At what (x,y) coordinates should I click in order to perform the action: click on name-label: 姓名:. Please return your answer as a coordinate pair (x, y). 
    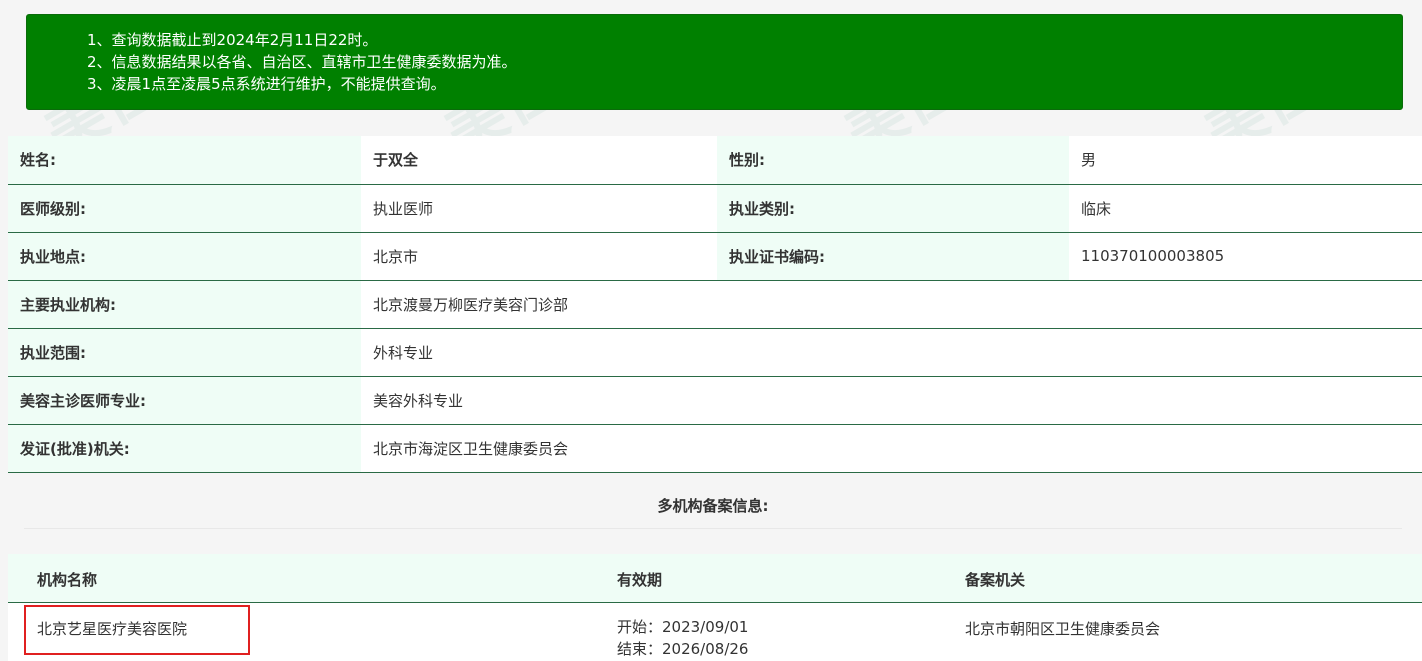
    Looking at the image, I should click on (184, 160).